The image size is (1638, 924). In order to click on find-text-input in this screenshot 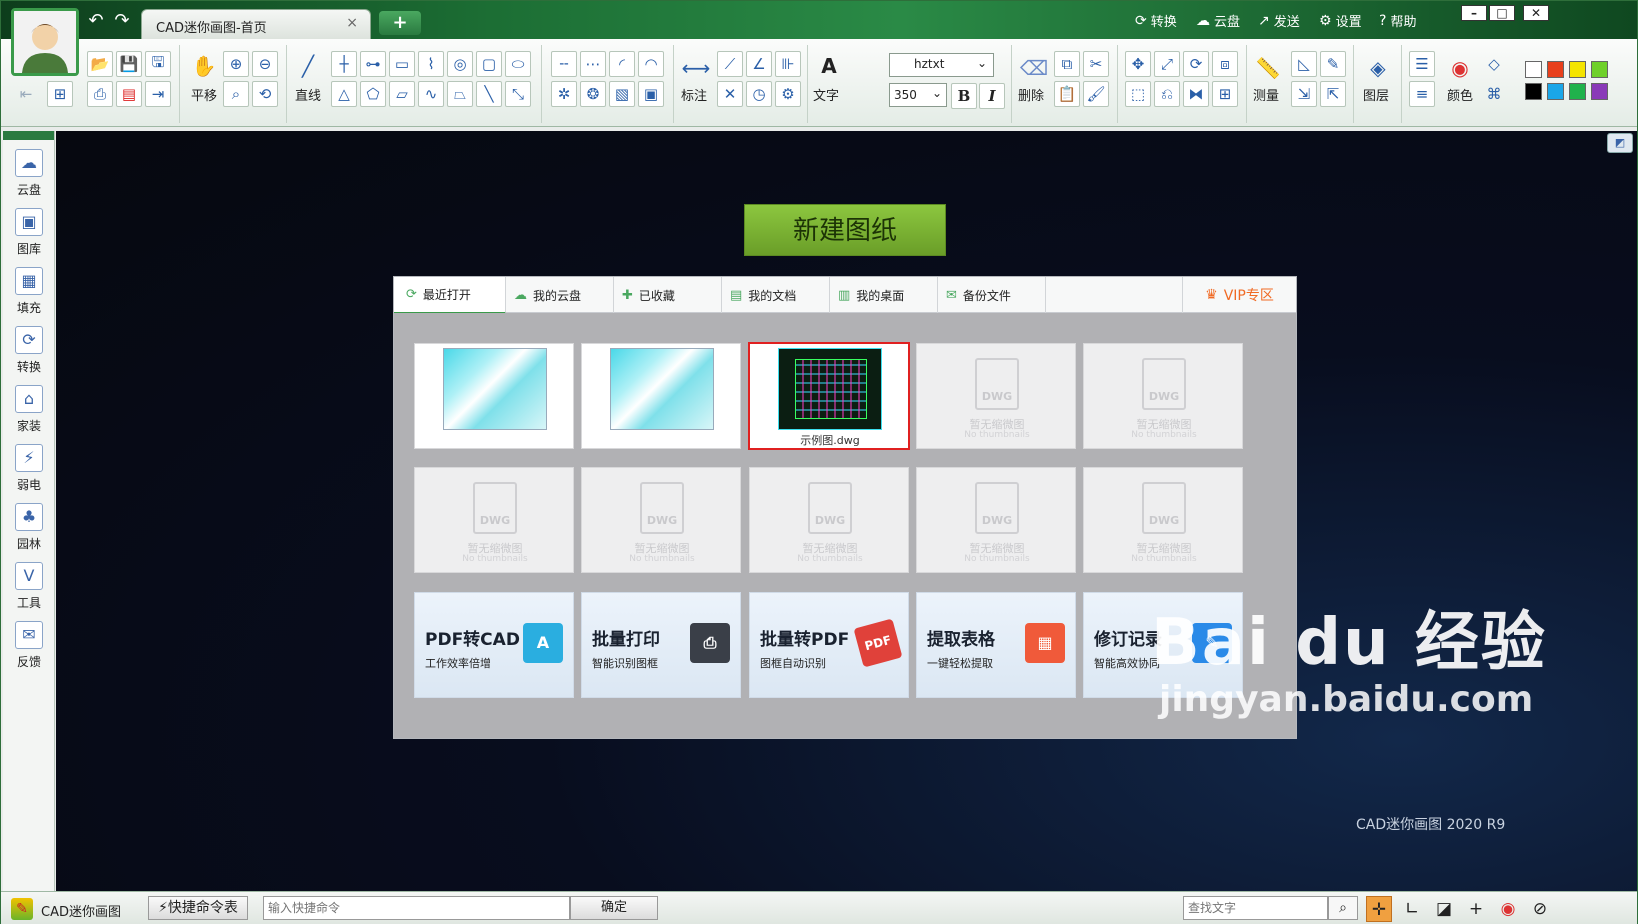, I will do `click(1255, 908)`.